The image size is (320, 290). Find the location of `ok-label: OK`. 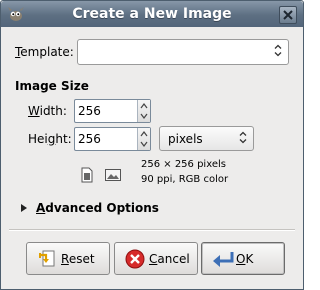

ok-label: OK is located at coordinates (245, 259).